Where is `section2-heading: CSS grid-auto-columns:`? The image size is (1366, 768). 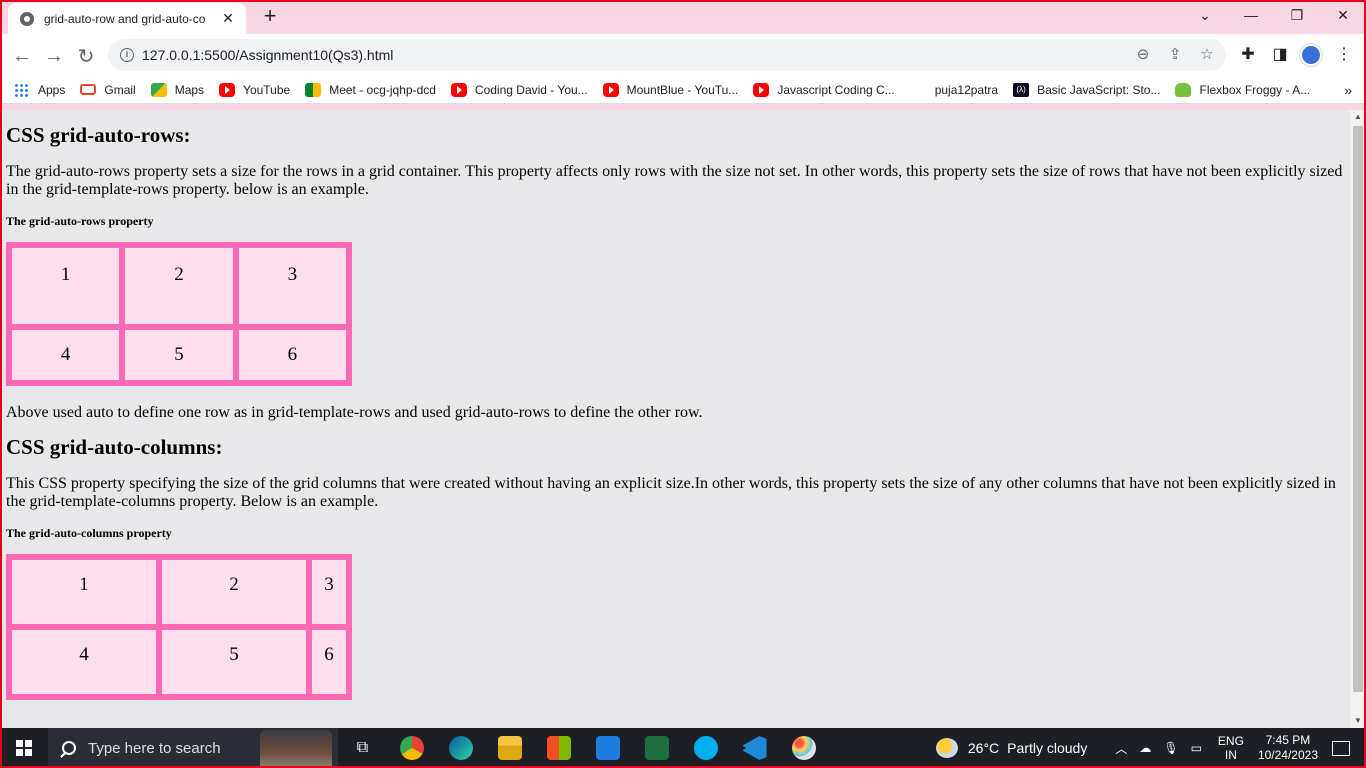 section2-heading: CSS grid-auto-columns: is located at coordinates (114, 447).